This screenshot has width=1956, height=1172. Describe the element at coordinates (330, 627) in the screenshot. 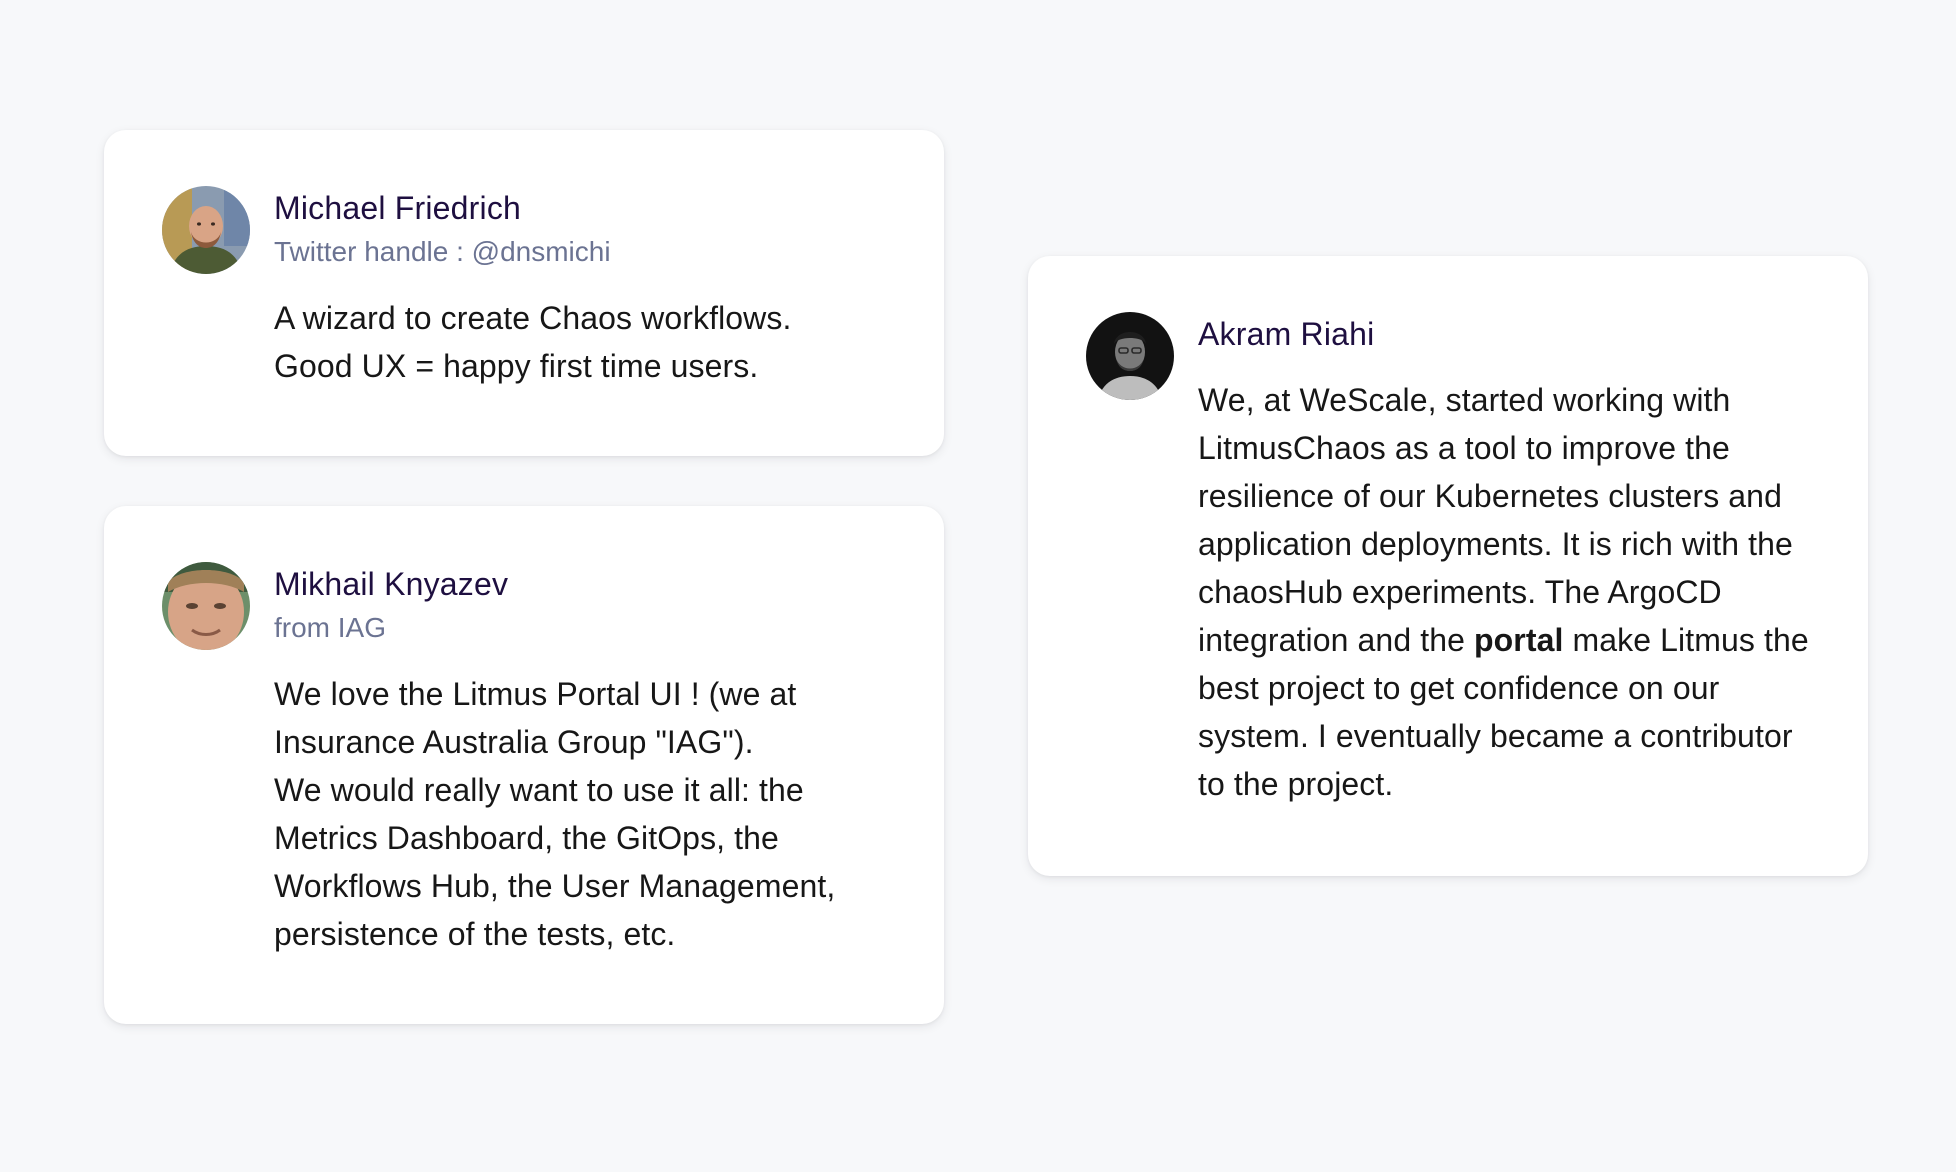

I see `author-subtitle: from IAG` at that location.